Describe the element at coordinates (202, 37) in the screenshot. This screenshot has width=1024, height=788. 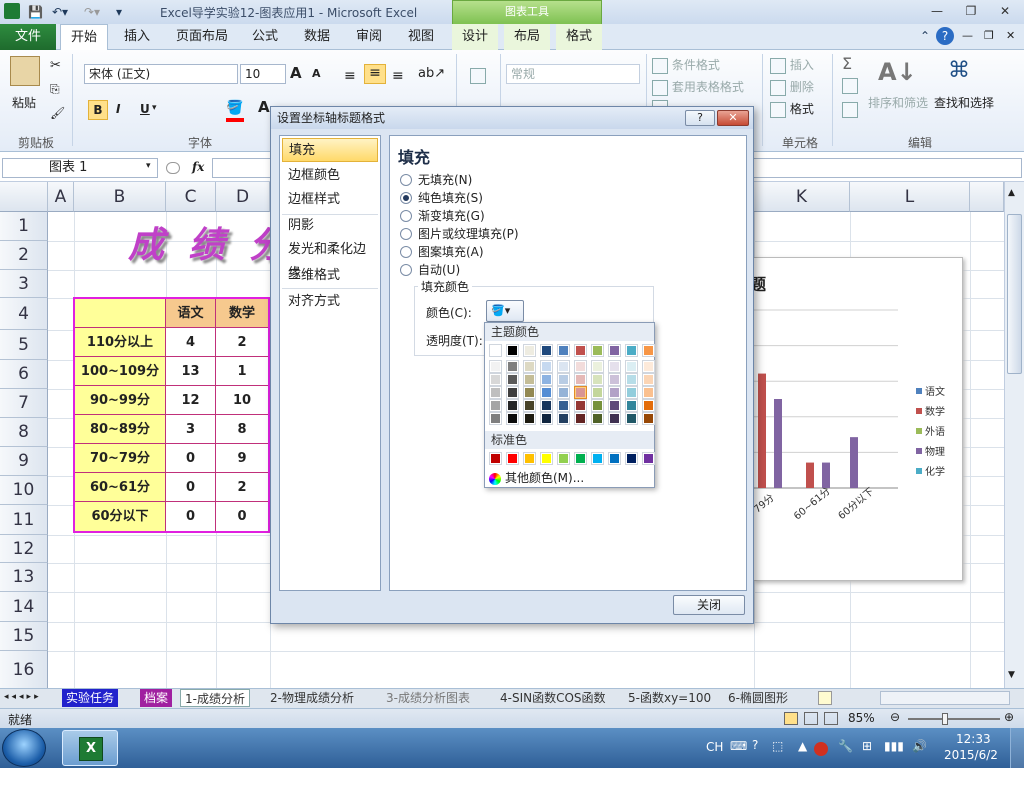
I see `tab-page-layout: 页面布局` at that location.